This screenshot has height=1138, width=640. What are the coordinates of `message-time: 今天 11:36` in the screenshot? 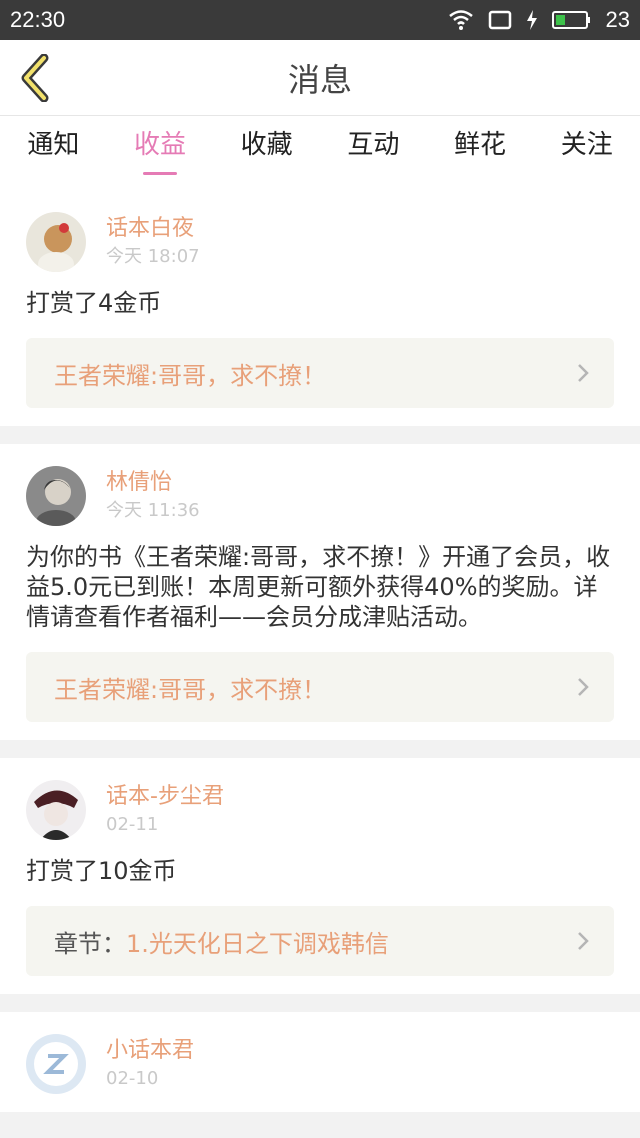 It's located at (153, 510).